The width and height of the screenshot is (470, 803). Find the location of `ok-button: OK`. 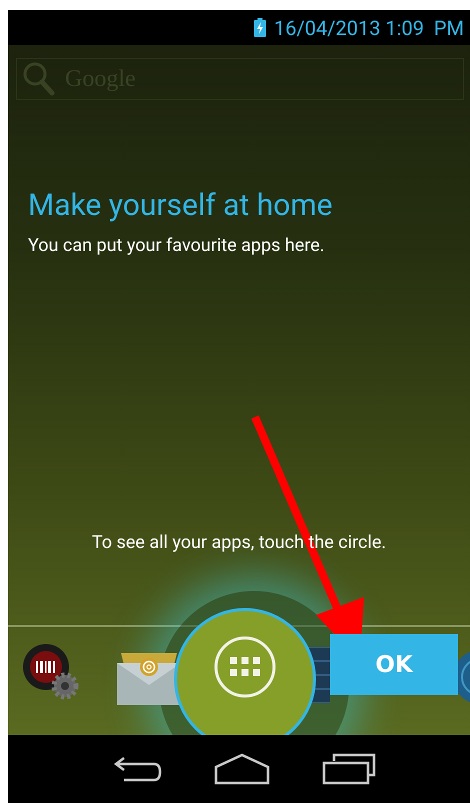

ok-button: OK is located at coordinates (394, 664).